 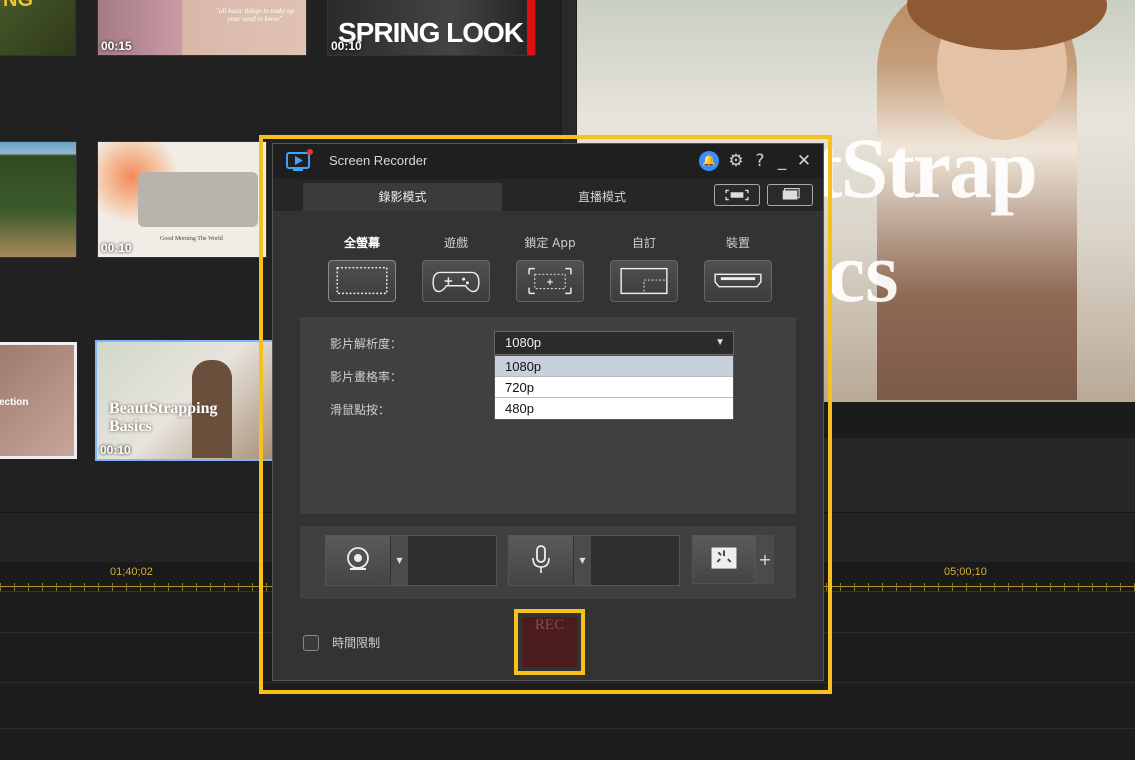 I want to click on window-mode-button, so click(x=790, y=195).